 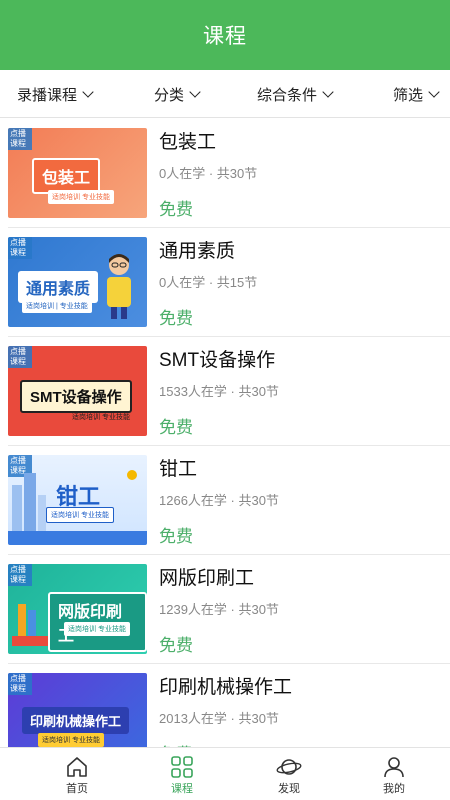 I want to click on tab-home: 首页, so click(x=77, y=774).